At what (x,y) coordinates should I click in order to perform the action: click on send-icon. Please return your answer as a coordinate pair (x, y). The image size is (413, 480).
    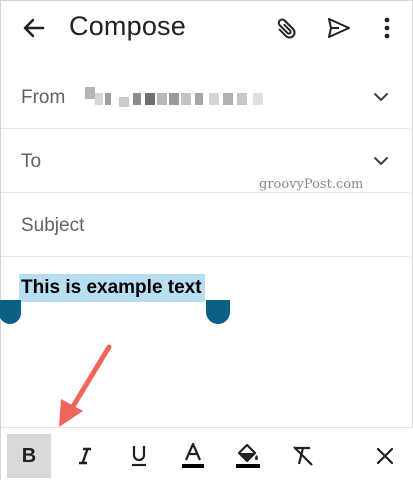
    Looking at the image, I should click on (339, 28).